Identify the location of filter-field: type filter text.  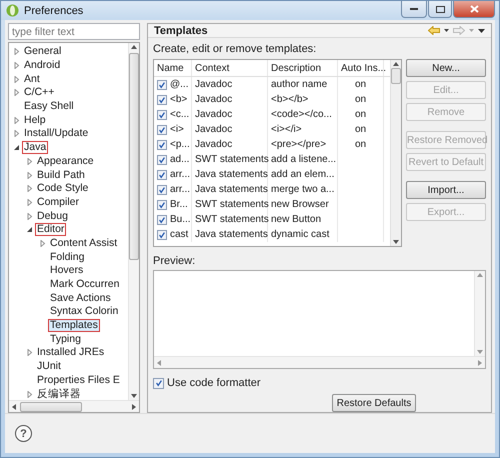
(74, 31).